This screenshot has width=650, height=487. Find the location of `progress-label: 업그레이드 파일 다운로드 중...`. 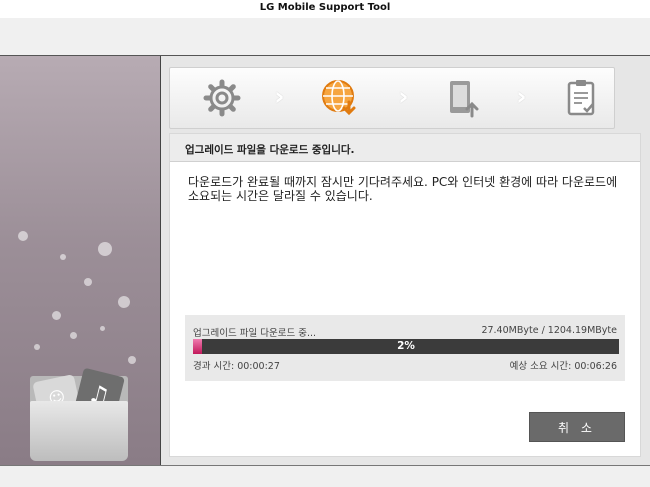

progress-label: 업그레이드 파일 다운로드 중... is located at coordinates (254, 333).